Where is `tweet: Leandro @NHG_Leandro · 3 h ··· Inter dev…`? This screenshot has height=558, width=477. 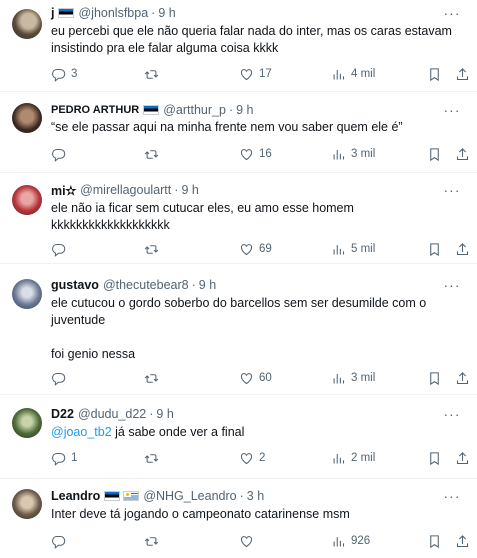 tweet: Leandro @NHG_Leandro · 3 h ··· Inter dev… is located at coordinates (238, 518).